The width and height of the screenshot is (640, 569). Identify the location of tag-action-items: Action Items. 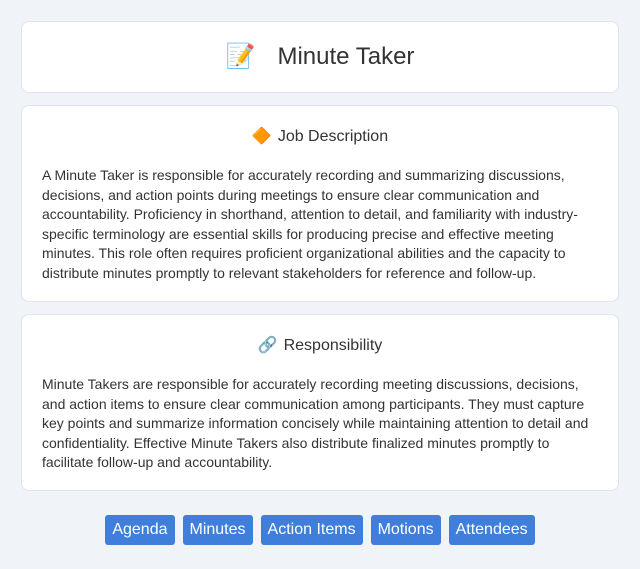
(311, 530).